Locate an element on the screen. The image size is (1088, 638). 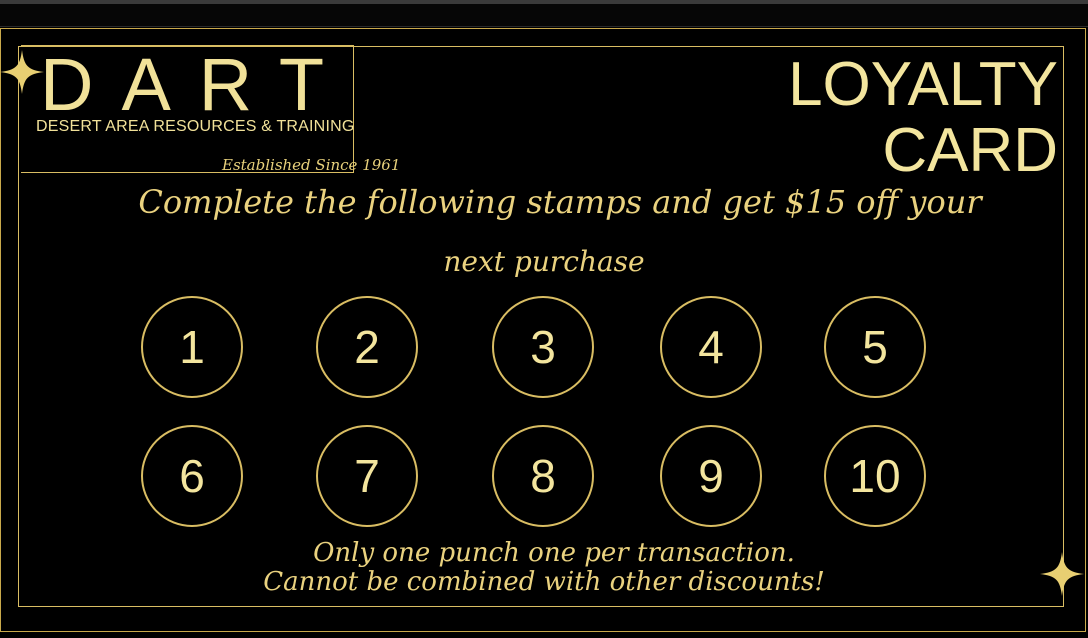
title-line-2: CARD is located at coordinates (970, 150).